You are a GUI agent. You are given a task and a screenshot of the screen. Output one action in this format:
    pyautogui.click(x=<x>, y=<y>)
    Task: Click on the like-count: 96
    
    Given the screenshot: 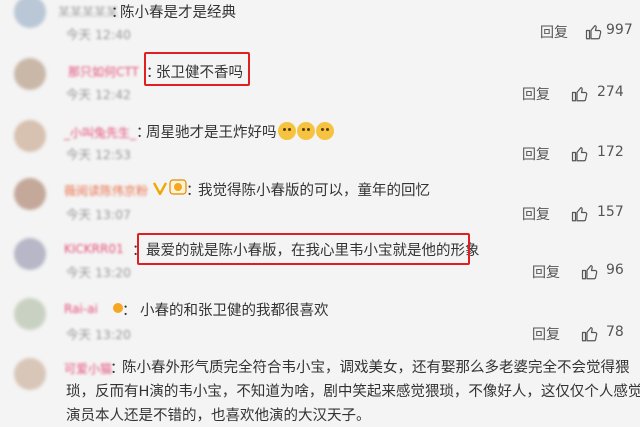 What is the action you would take?
    pyautogui.click(x=615, y=270)
    